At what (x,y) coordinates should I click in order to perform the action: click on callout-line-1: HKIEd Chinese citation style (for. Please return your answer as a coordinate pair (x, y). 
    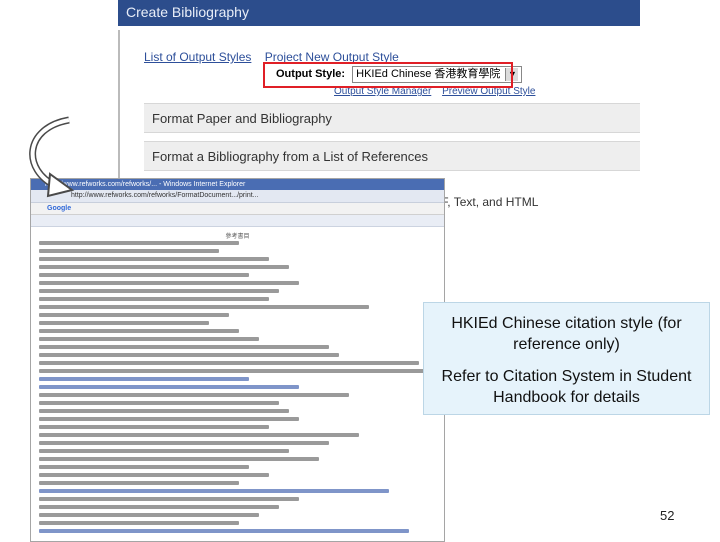
    Looking at the image, I should click on (566, 323).